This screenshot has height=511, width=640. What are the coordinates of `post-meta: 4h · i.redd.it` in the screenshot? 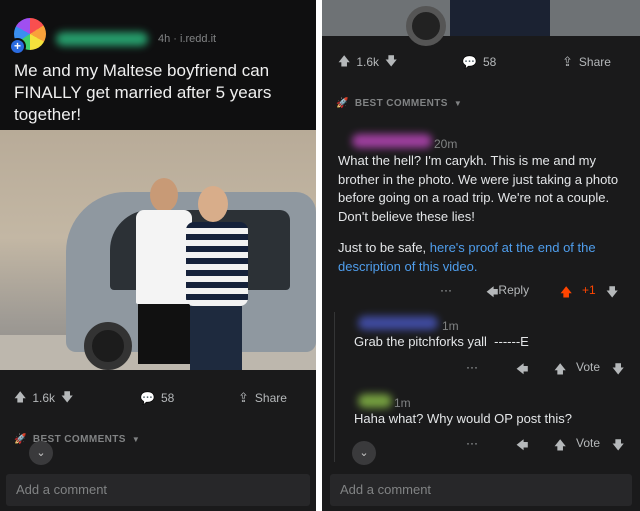 It's located at (187, 39).